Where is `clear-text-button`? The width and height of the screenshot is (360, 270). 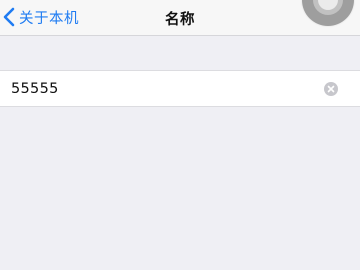
clear-text-button is located at coordinates (331, 89).